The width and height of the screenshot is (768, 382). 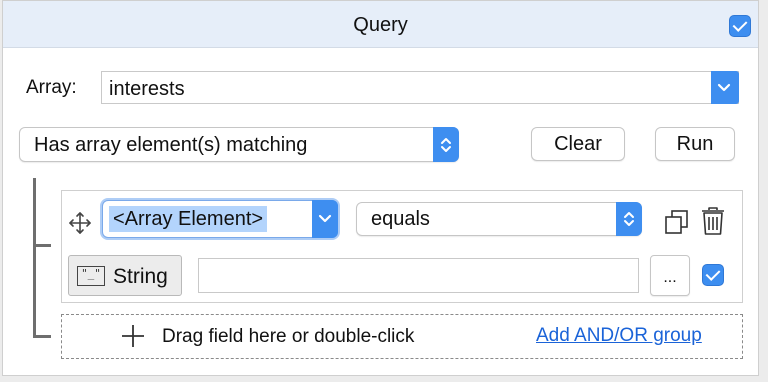 What do you see at coordinates (499, 219) in the screenshot?
I see `rule-operator-select: equals` at bounding box center [499, 219].